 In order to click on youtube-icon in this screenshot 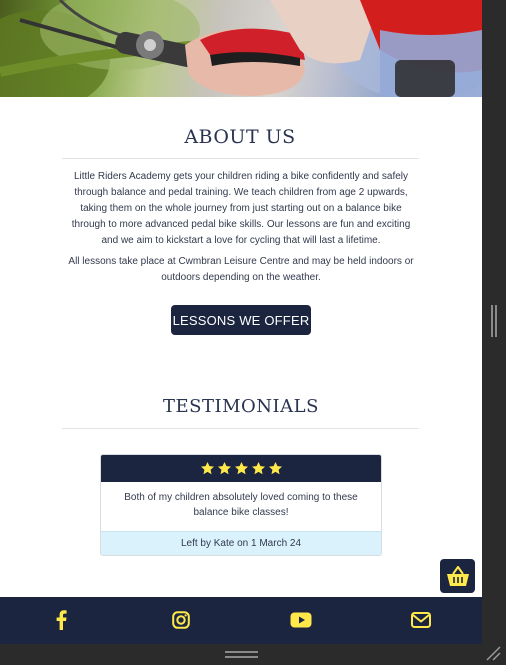, I will do `click(301, 620)`.